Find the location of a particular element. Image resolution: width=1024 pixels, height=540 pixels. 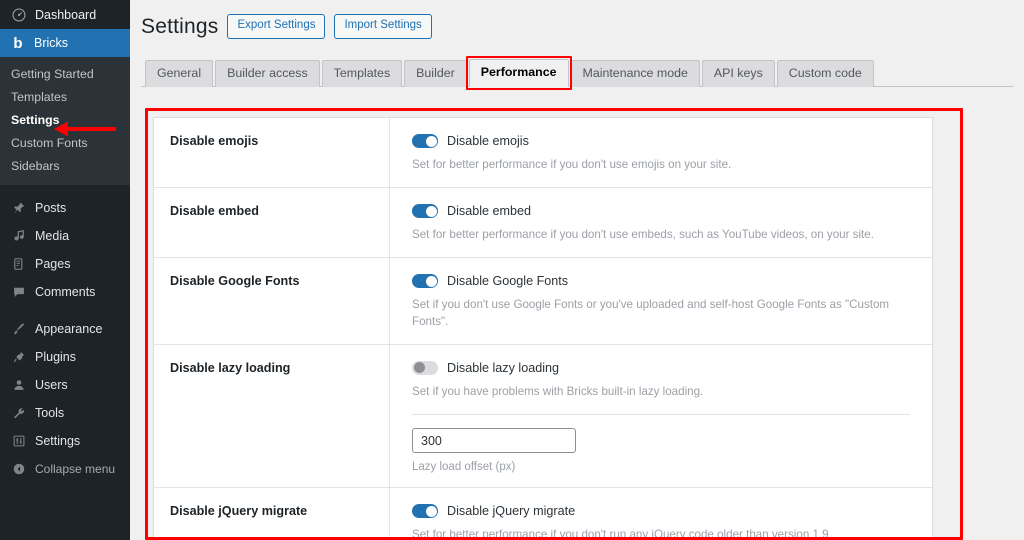

page-title: Settings is located at coordinates (180, 26).